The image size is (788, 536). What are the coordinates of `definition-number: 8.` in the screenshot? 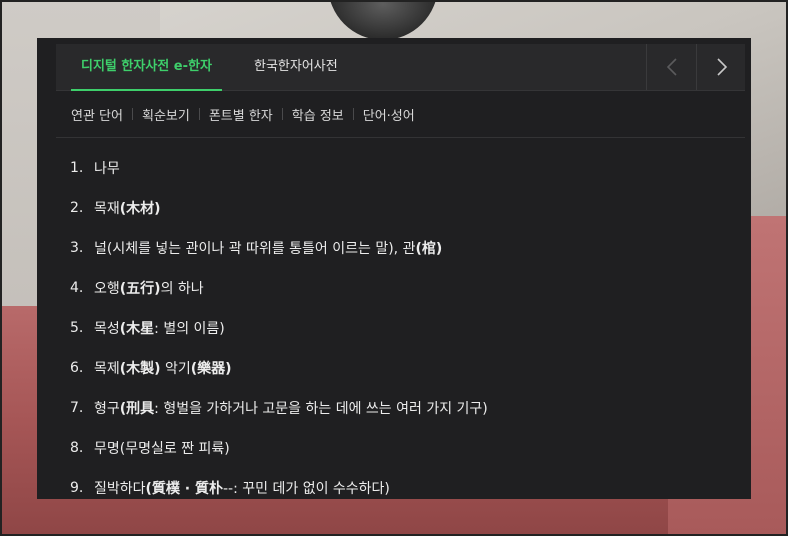 It's located at (77, 448).